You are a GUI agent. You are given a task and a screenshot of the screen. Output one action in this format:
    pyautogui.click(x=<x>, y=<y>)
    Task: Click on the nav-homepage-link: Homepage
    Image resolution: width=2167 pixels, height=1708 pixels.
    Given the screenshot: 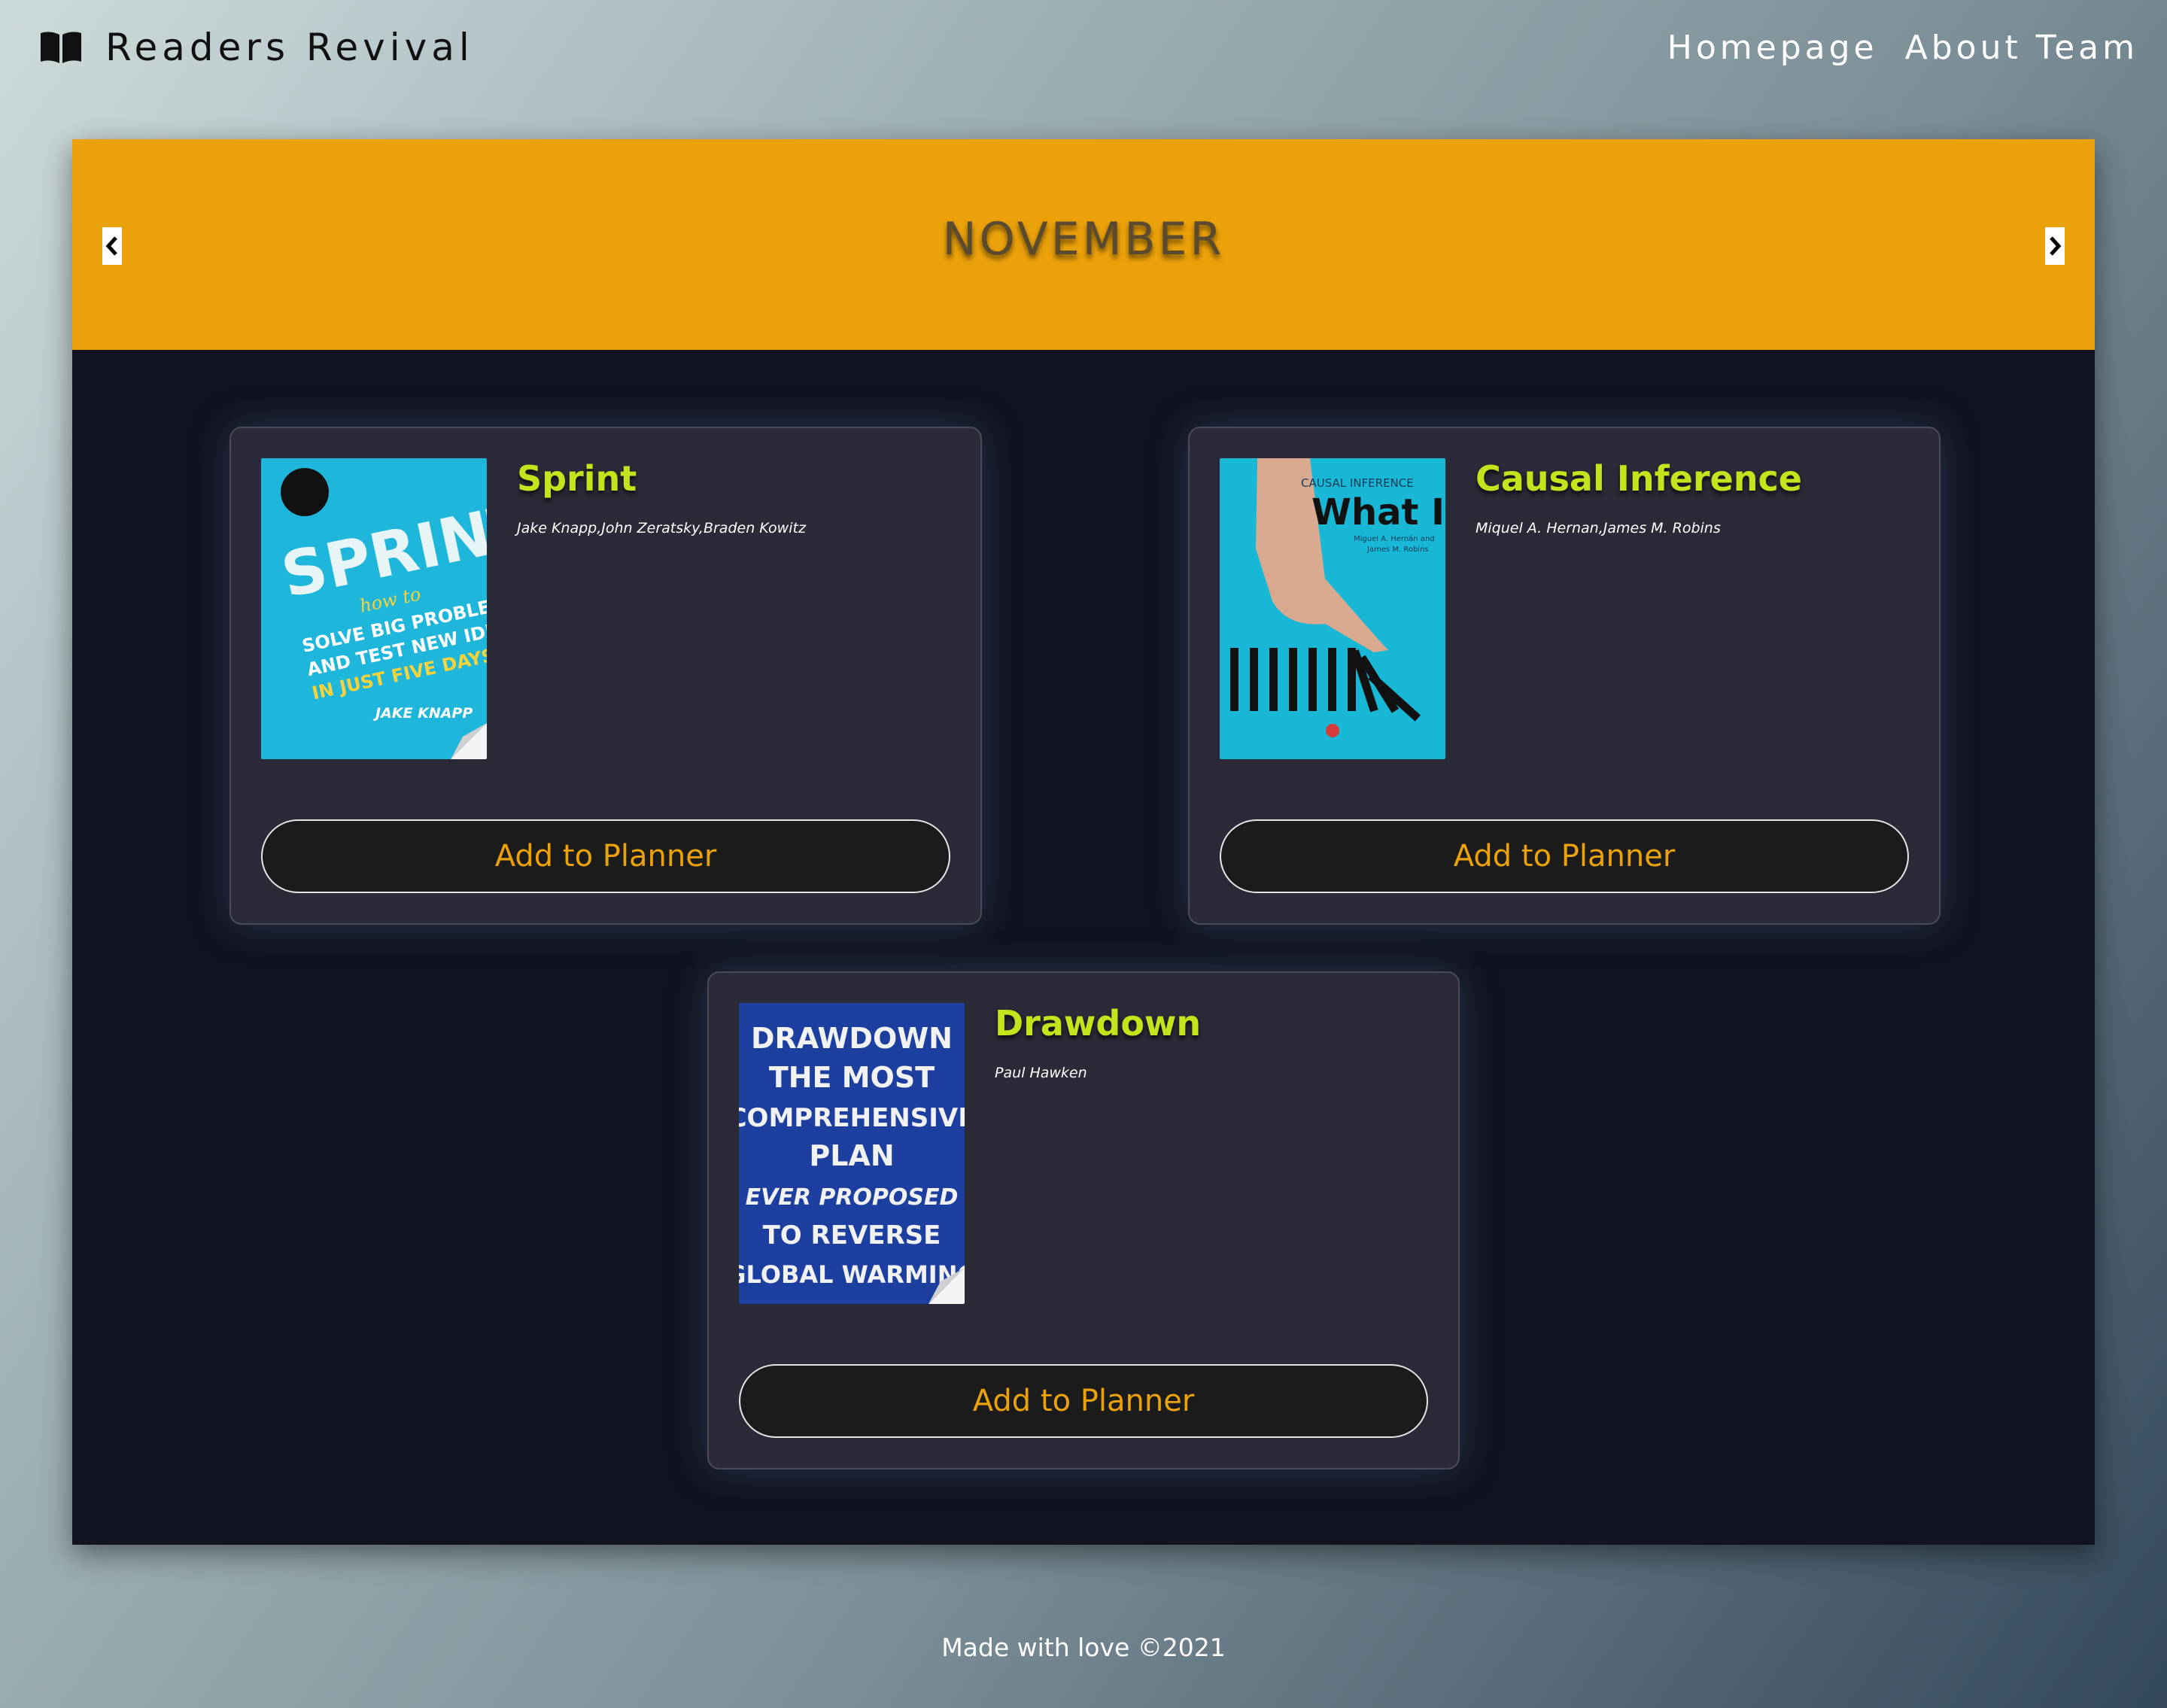 What is the action you would take?
    pyautogui.click(x=1772, y=48)
    